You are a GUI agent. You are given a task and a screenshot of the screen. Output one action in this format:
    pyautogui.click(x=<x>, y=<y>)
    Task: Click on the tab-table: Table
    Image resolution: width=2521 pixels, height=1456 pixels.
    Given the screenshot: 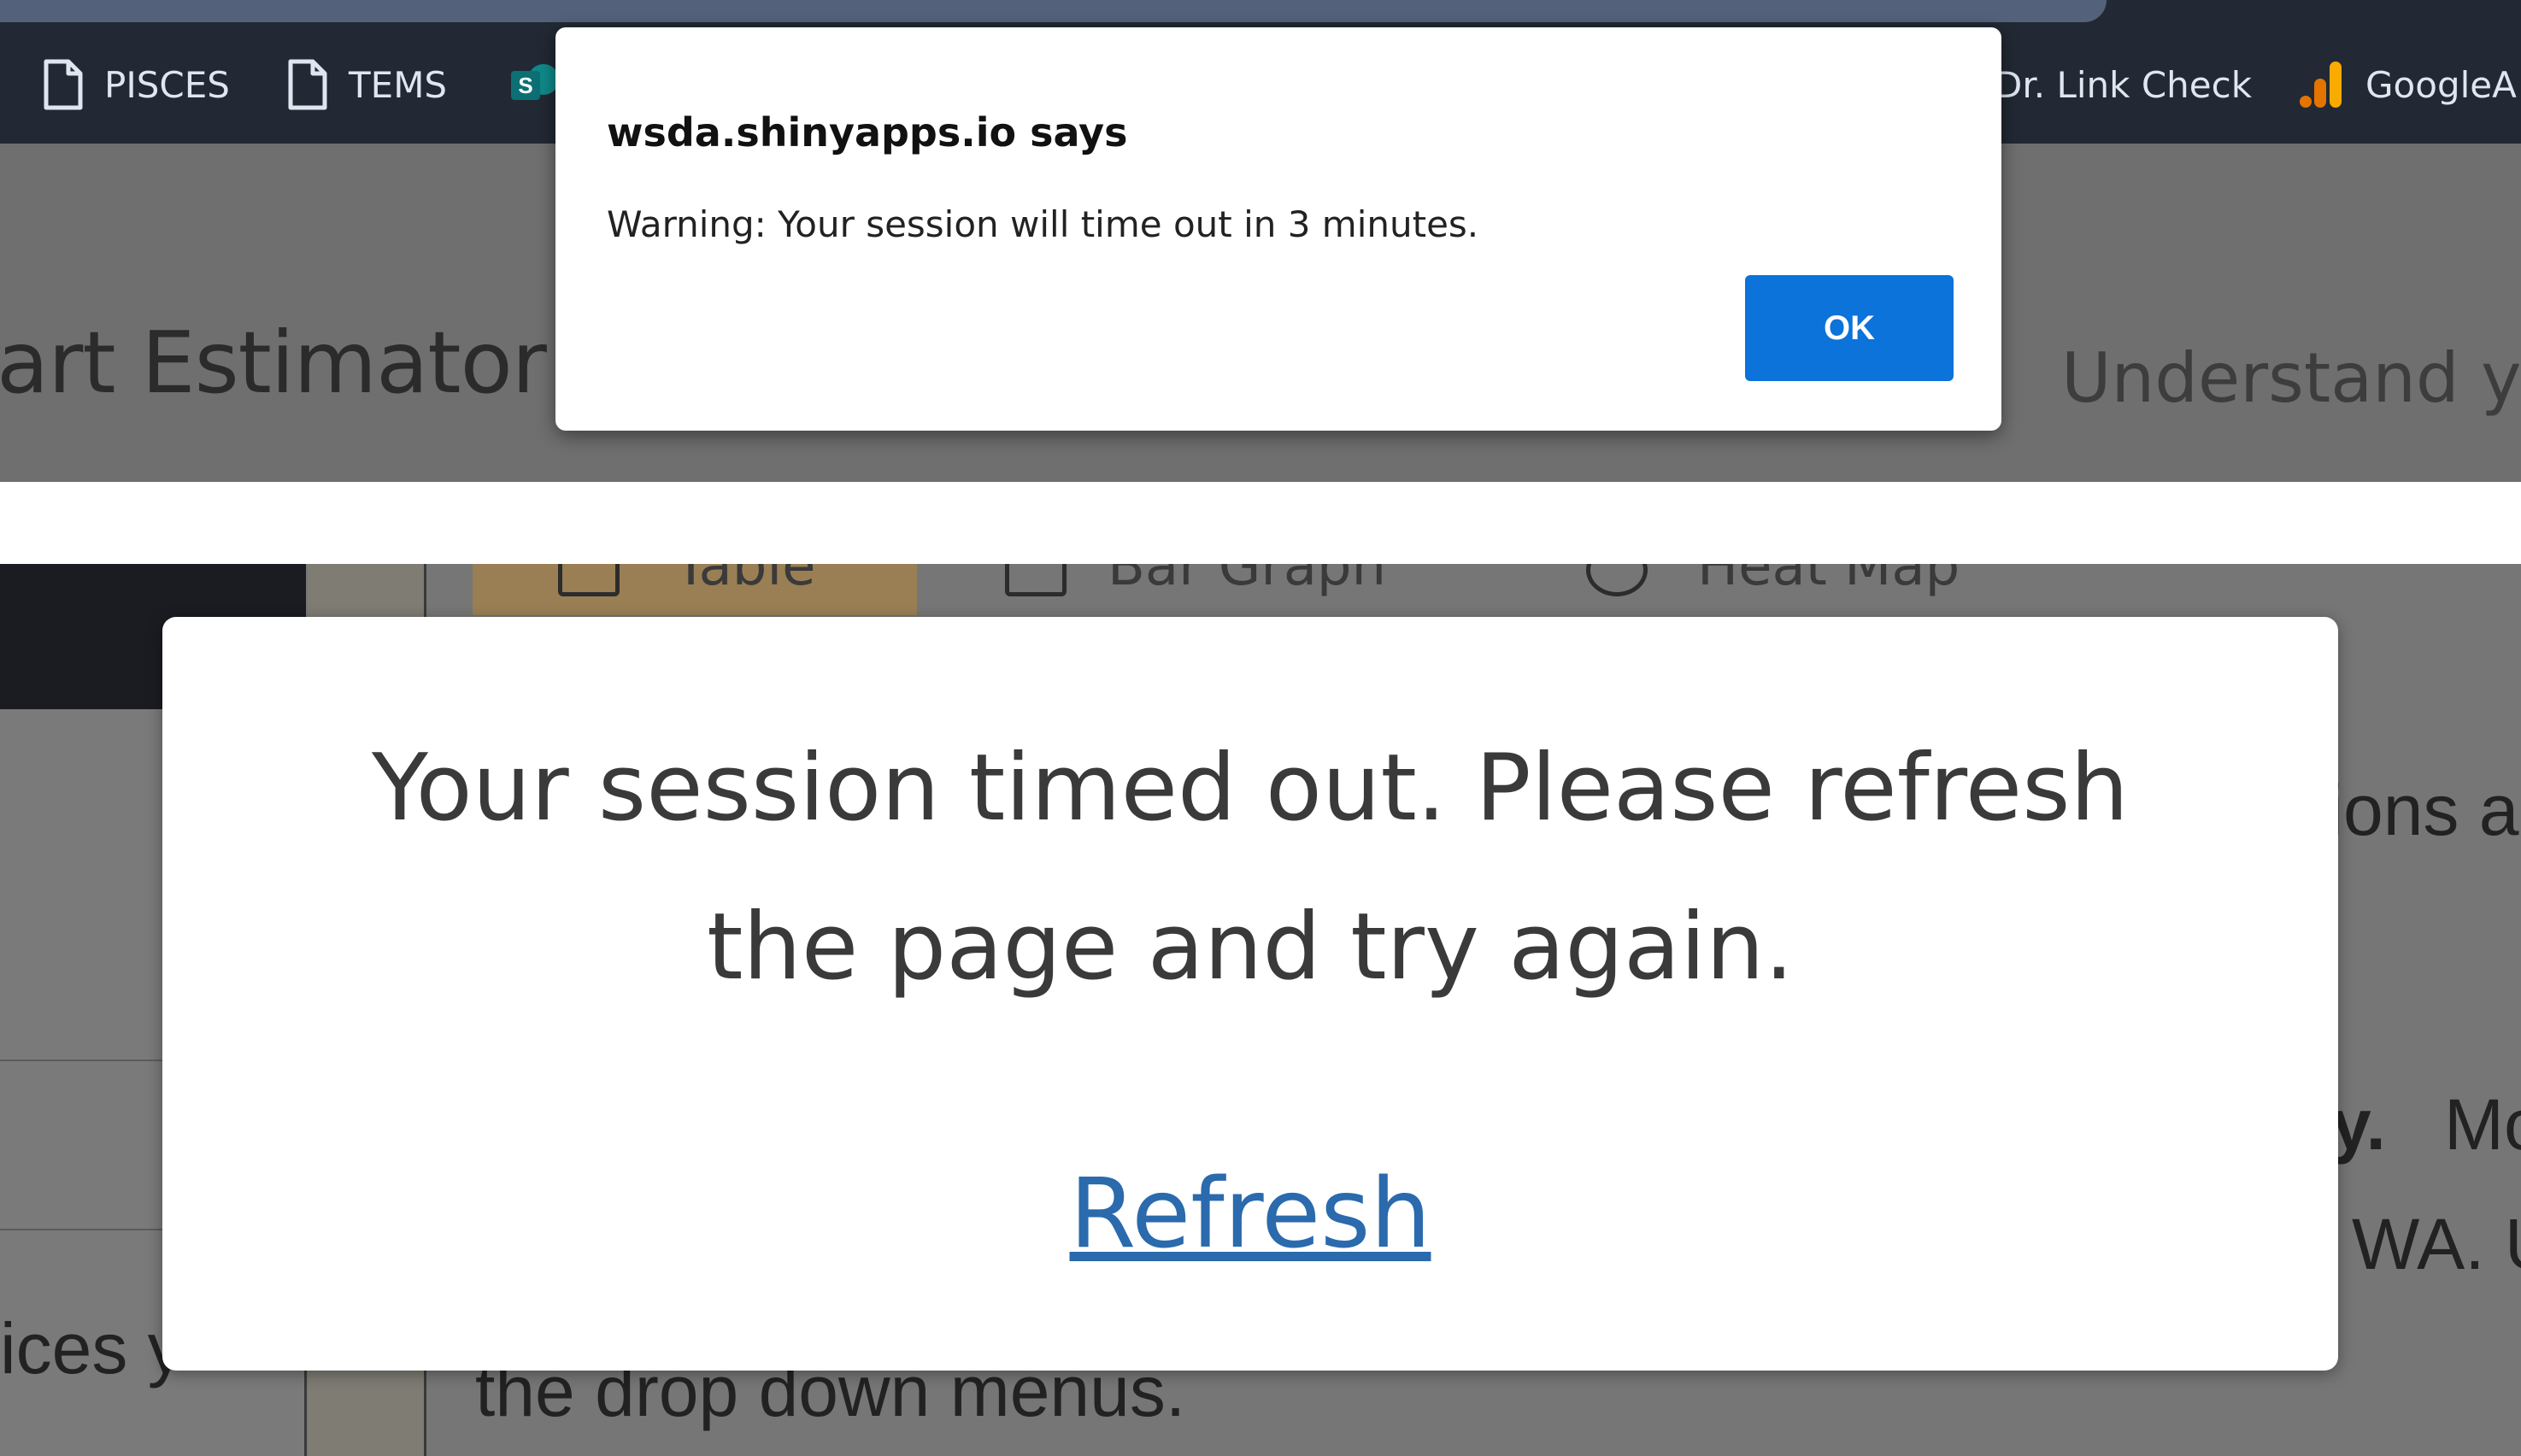 What is the action you would take?
    pyautogui.click(x=695, y=590)
    